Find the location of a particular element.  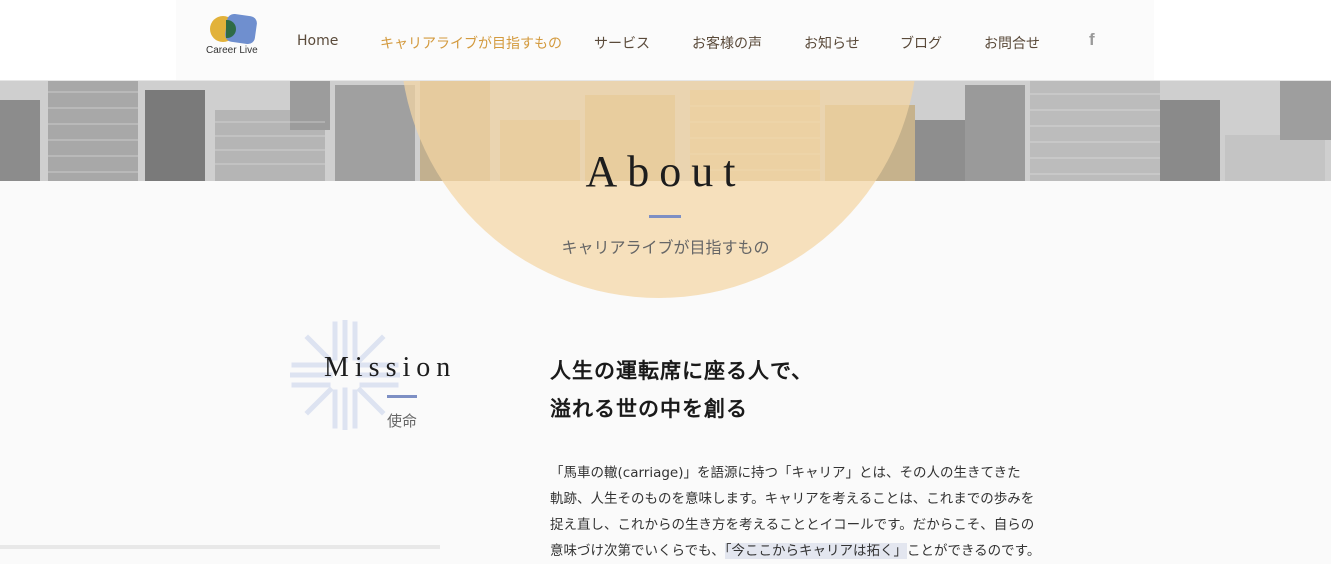

mission-underline is located at coordinates (402, 396).